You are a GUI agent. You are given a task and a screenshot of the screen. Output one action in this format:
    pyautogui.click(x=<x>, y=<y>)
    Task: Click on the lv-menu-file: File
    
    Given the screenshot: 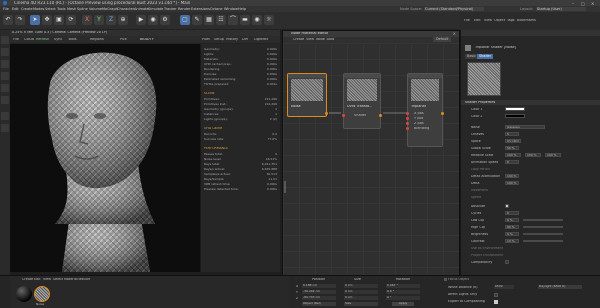 What is the action you would take?
    pyautogui.click(x=16, y=40)
    